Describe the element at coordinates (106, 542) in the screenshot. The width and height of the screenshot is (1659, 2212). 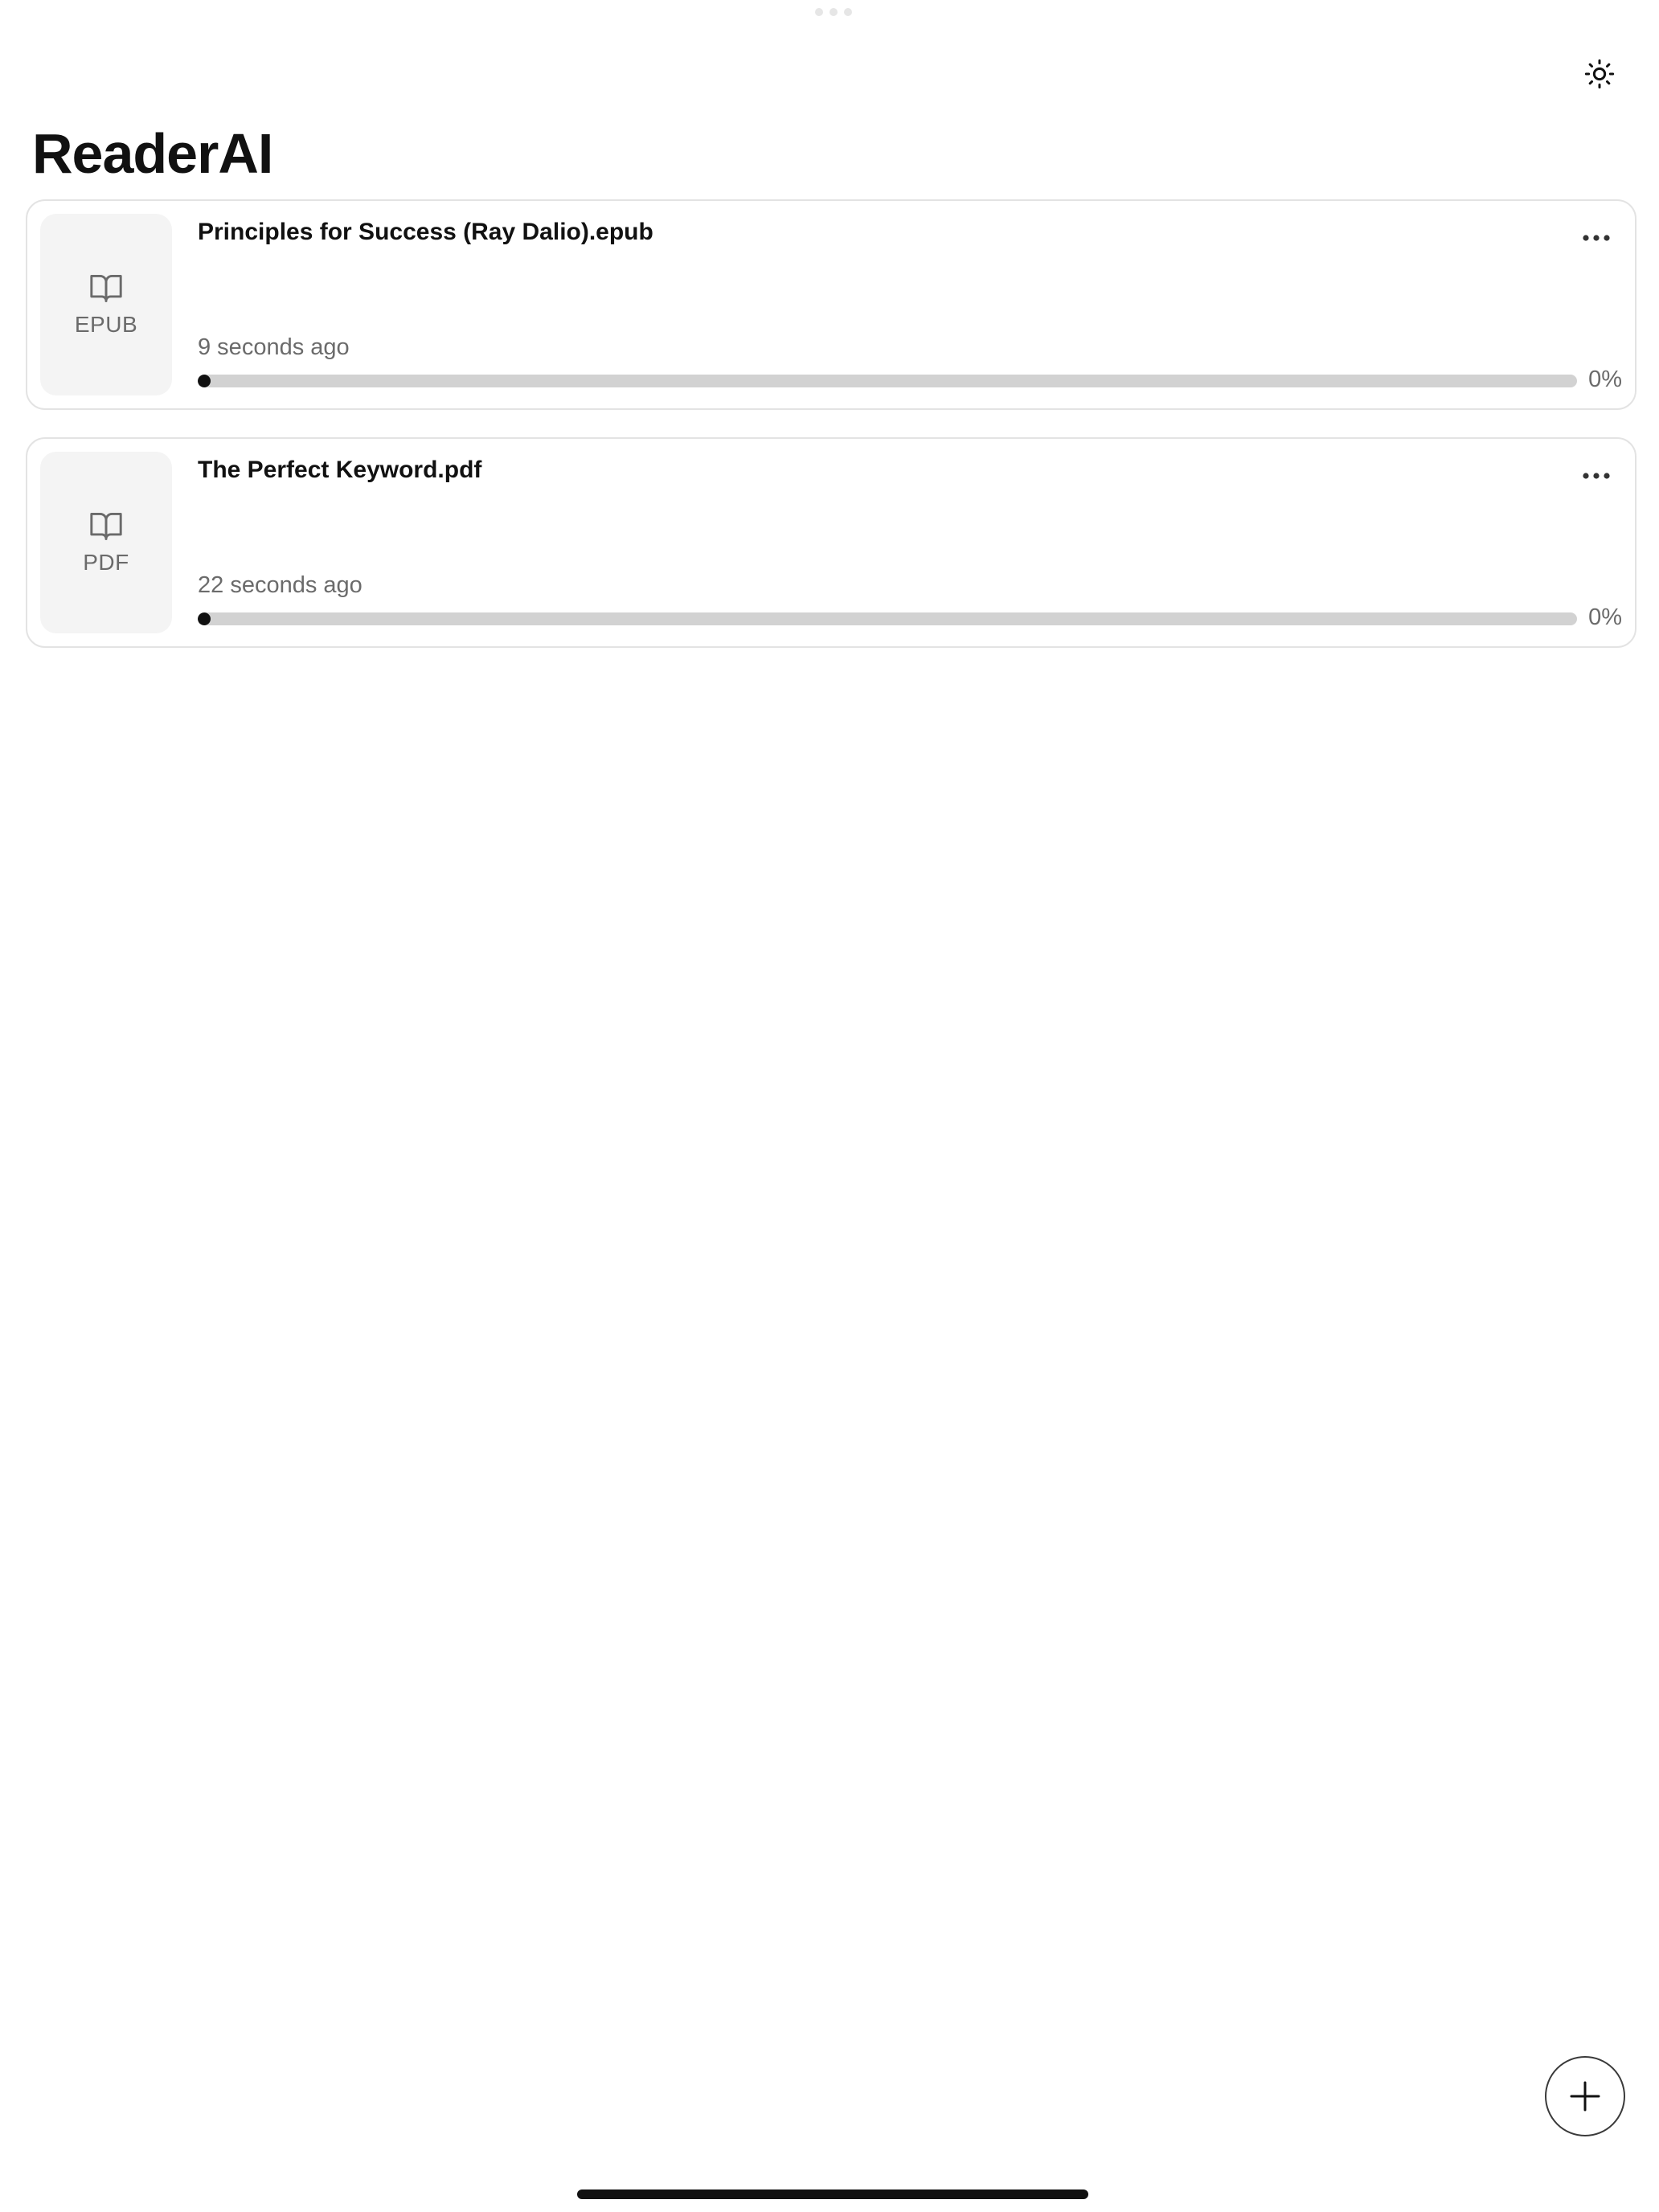
I see `book-thumbnail: PDF` at that location.